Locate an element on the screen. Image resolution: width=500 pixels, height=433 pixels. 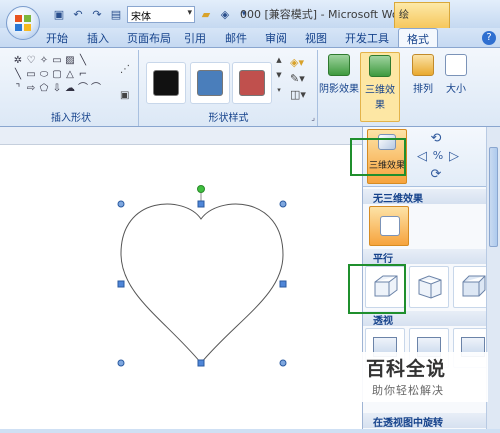
star-shape-icon: ✲ is located at coordinates (18, 60).